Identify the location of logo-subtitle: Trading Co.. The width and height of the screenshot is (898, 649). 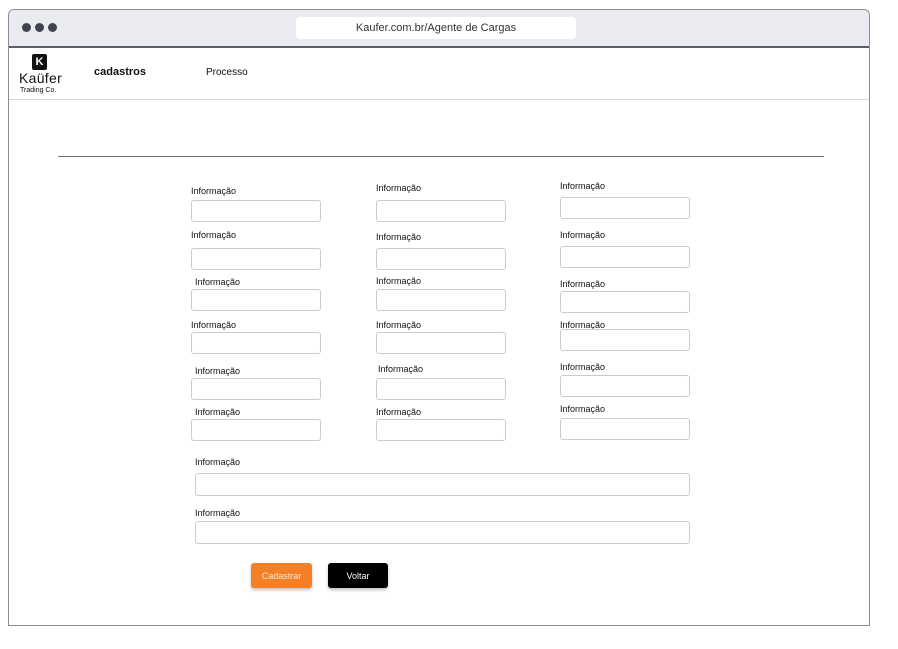
(38, 90).